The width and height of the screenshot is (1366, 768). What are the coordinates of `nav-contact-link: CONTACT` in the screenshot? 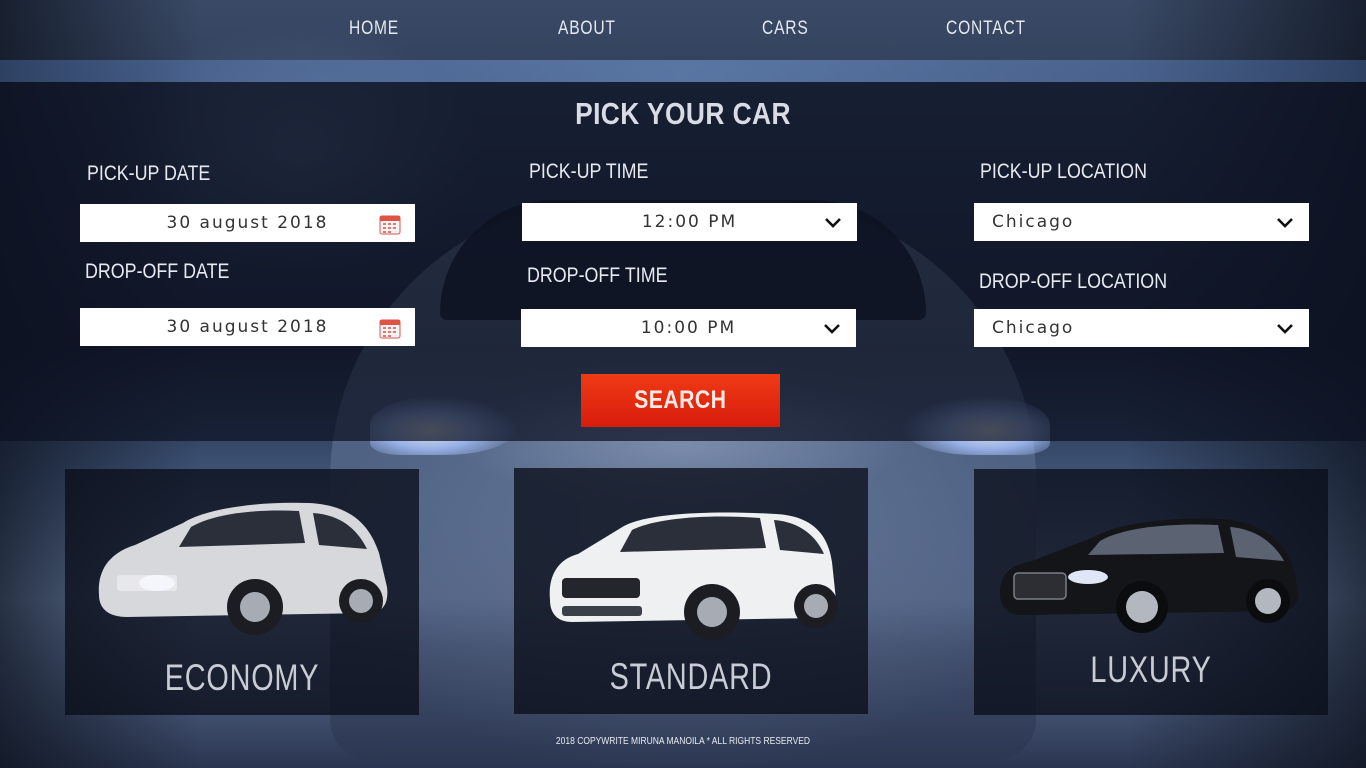 It's located at (986, 29).